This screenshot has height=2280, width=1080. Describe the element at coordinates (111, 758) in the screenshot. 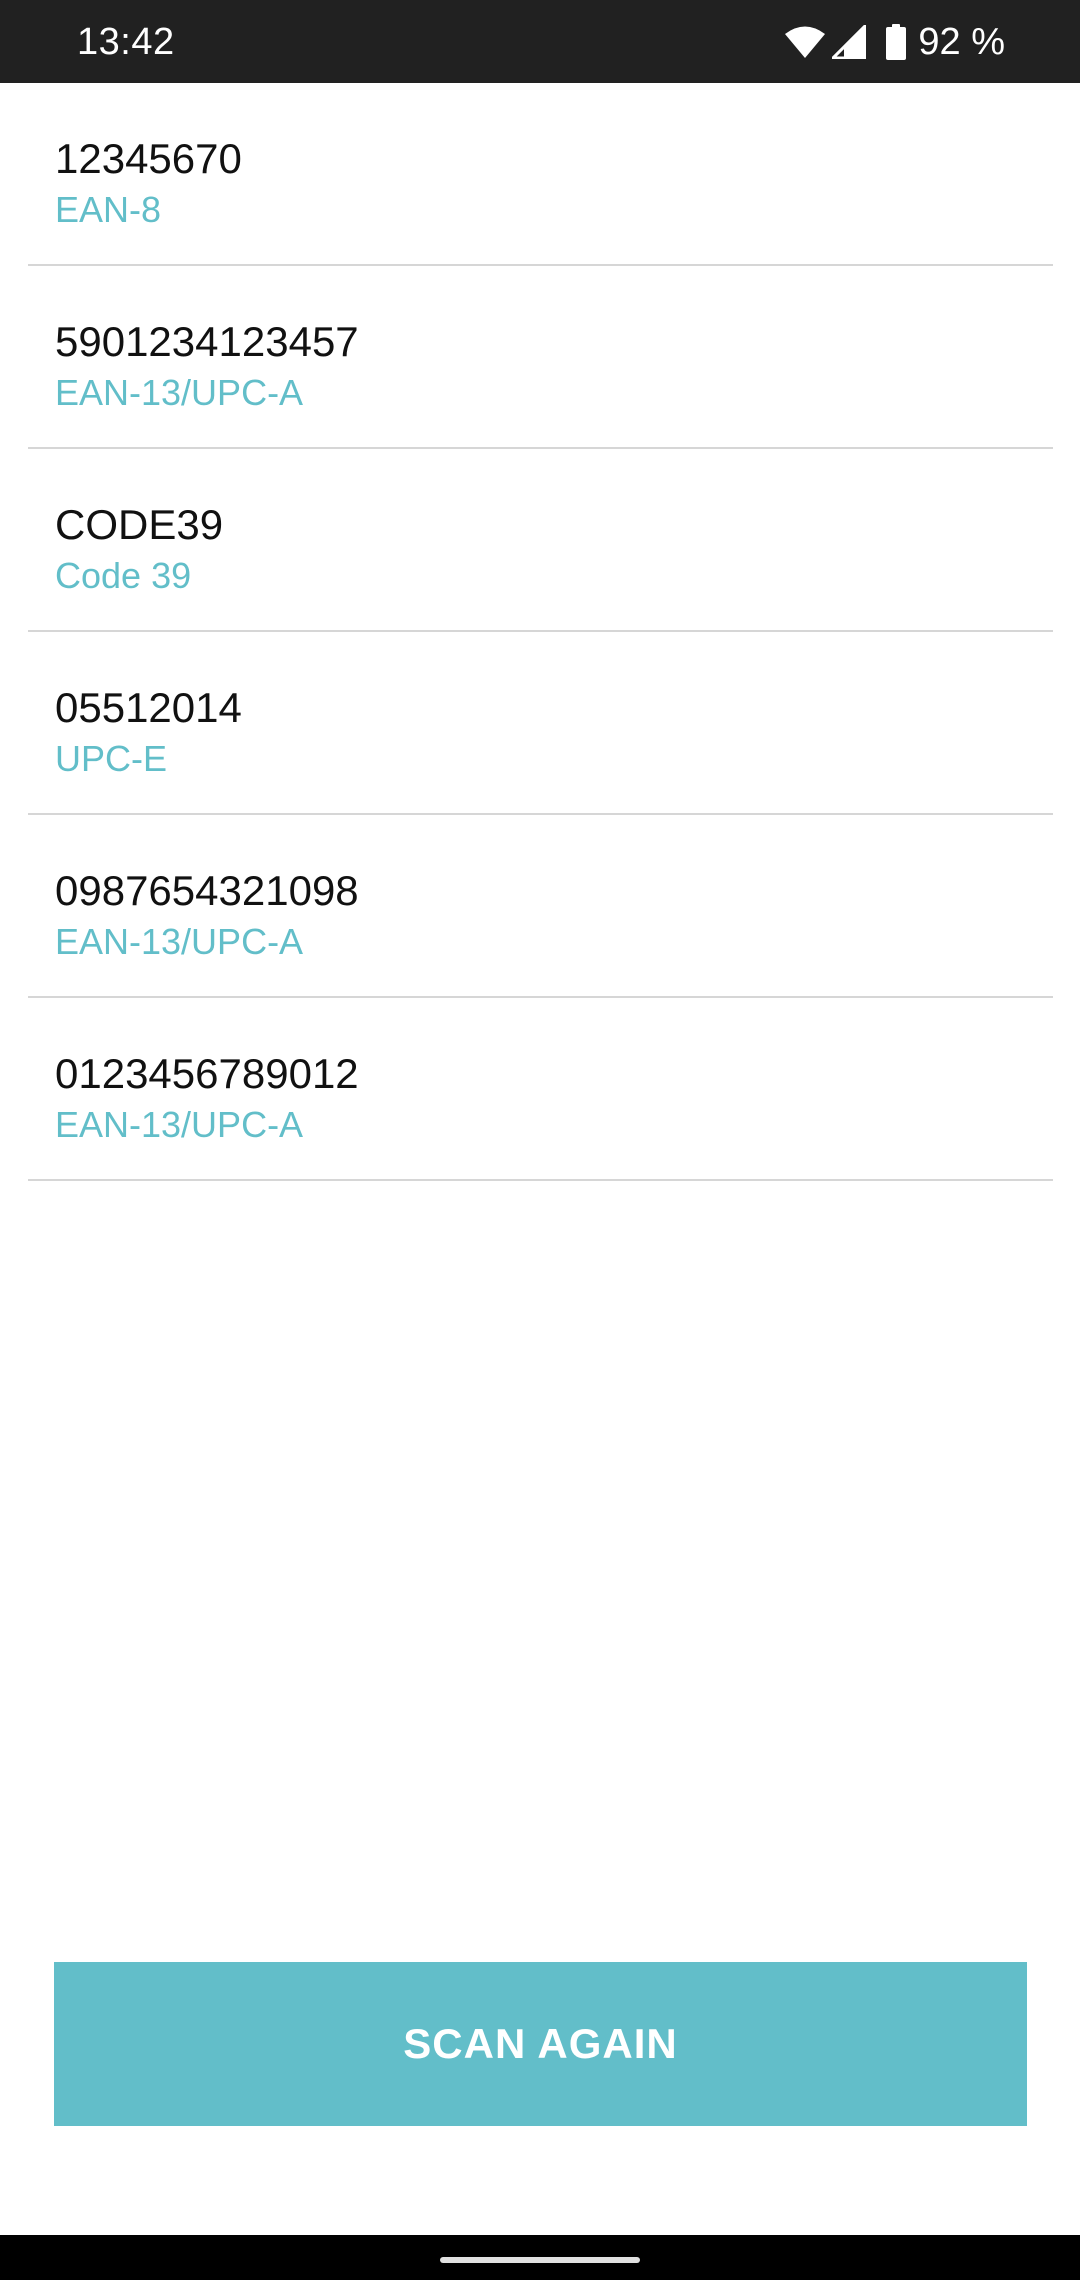

I see `barcode-format: UPC-E` at that location.